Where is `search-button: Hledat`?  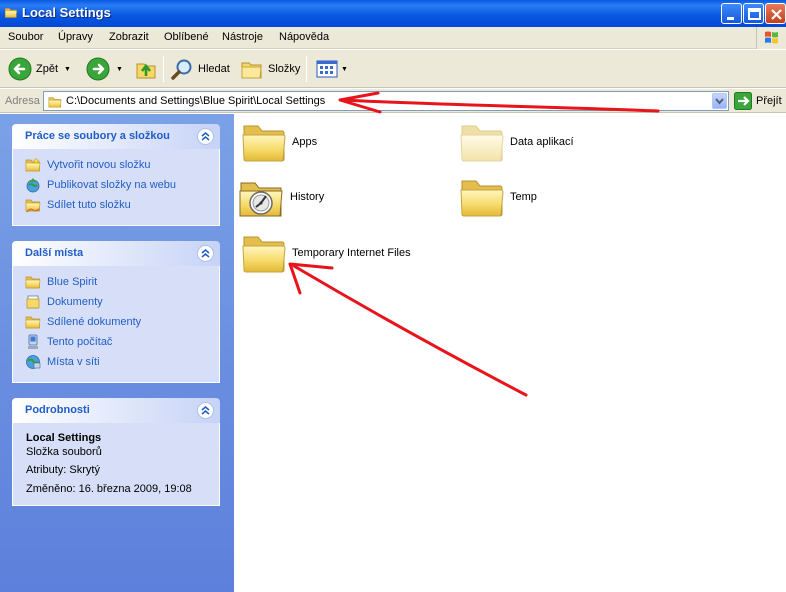
search-button: Hledat is located at coordinates (200, 69).